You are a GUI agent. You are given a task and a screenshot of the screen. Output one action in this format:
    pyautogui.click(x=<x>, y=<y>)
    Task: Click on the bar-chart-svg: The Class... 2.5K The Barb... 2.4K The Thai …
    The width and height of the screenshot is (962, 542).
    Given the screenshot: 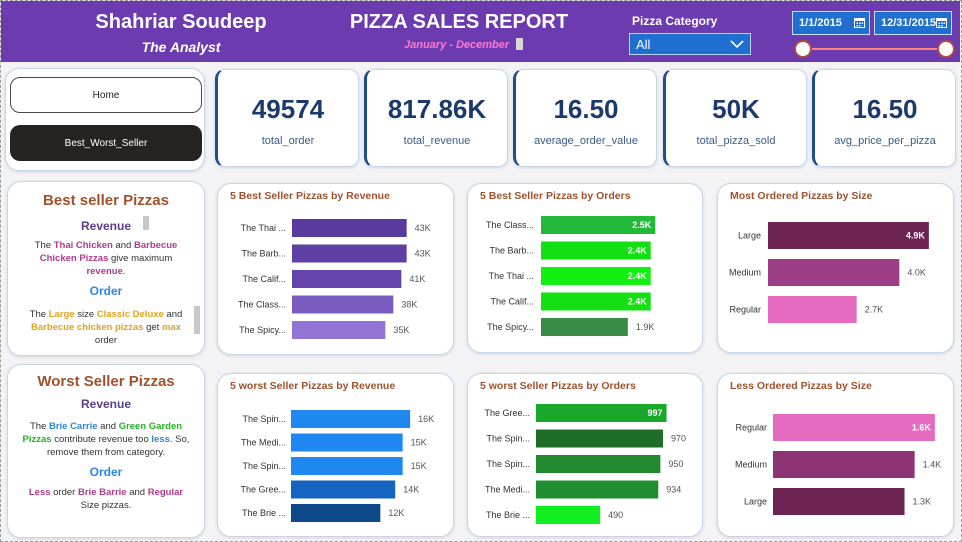 What is the action you would take?
    pyautogui.click(x=571, y=276)
    